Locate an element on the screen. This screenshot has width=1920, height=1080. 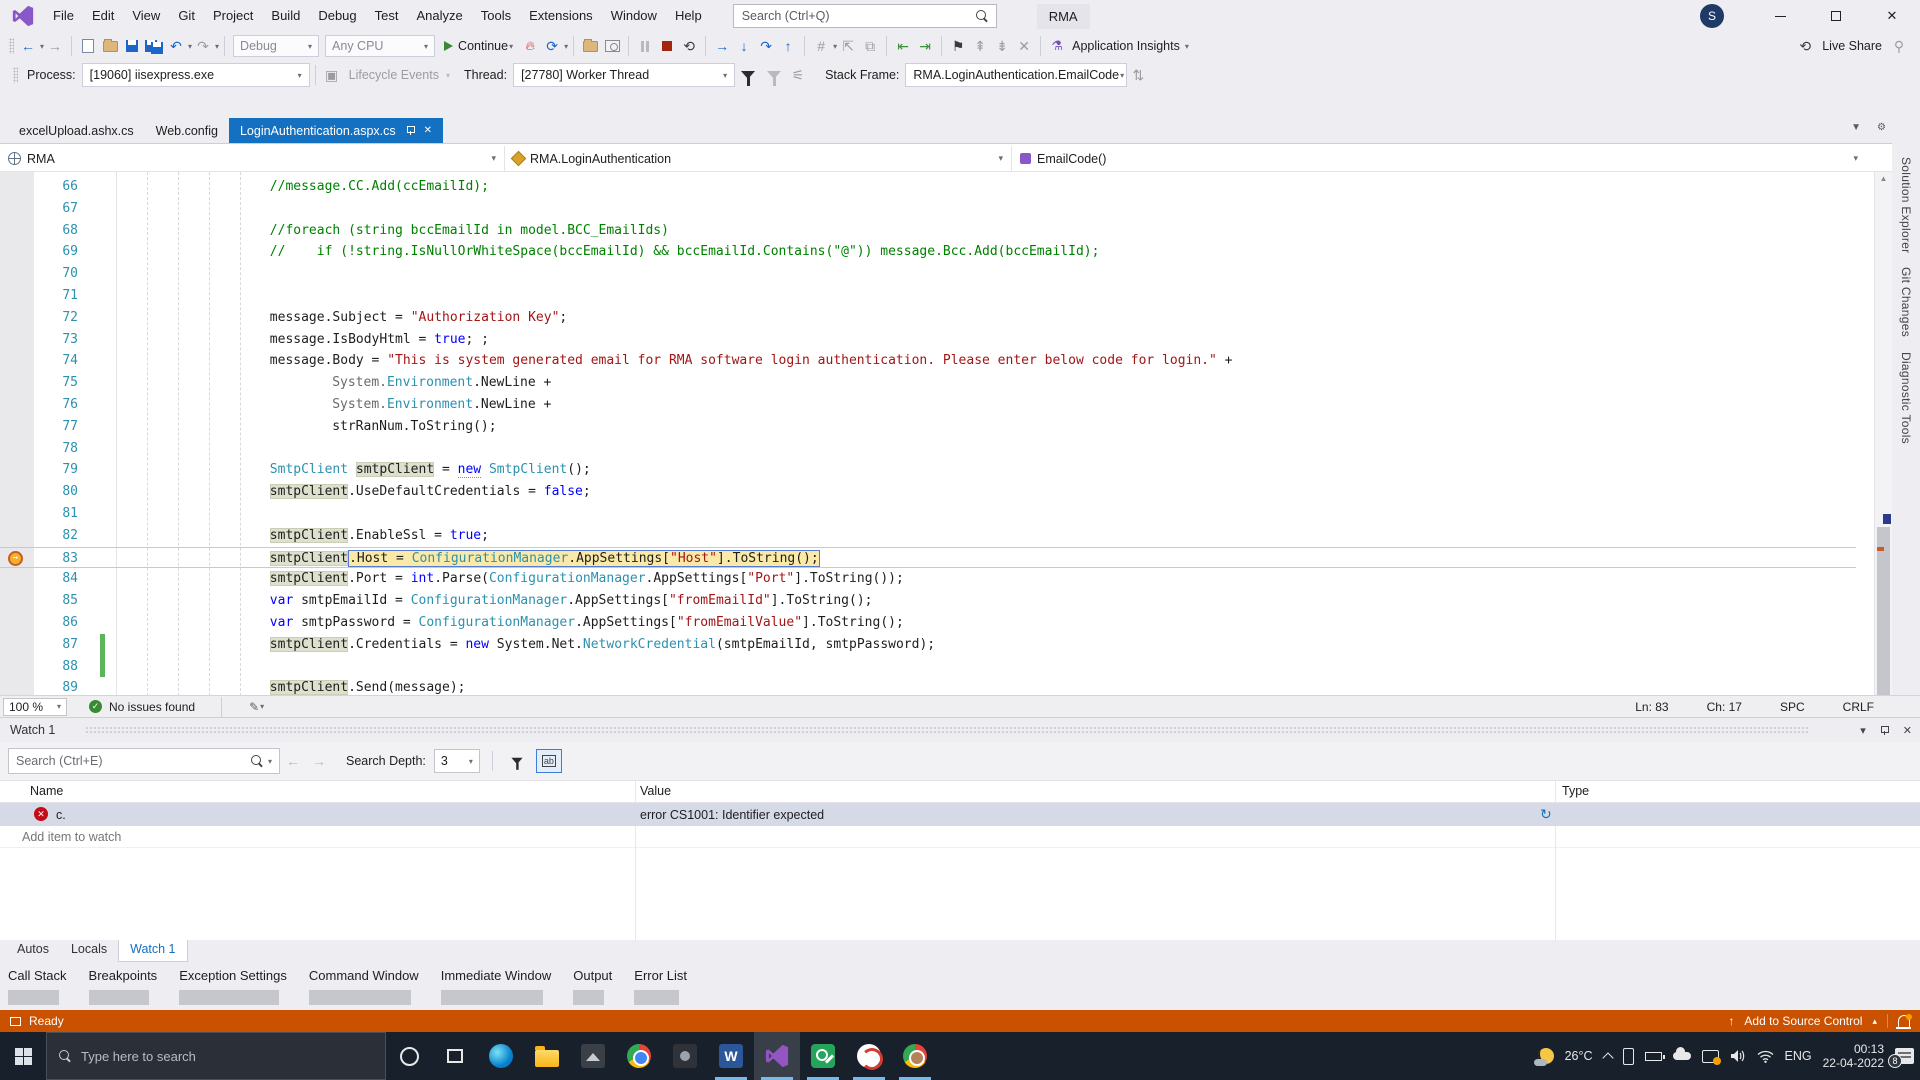
menu-tools: Tools is located at coordinates (496, 15).